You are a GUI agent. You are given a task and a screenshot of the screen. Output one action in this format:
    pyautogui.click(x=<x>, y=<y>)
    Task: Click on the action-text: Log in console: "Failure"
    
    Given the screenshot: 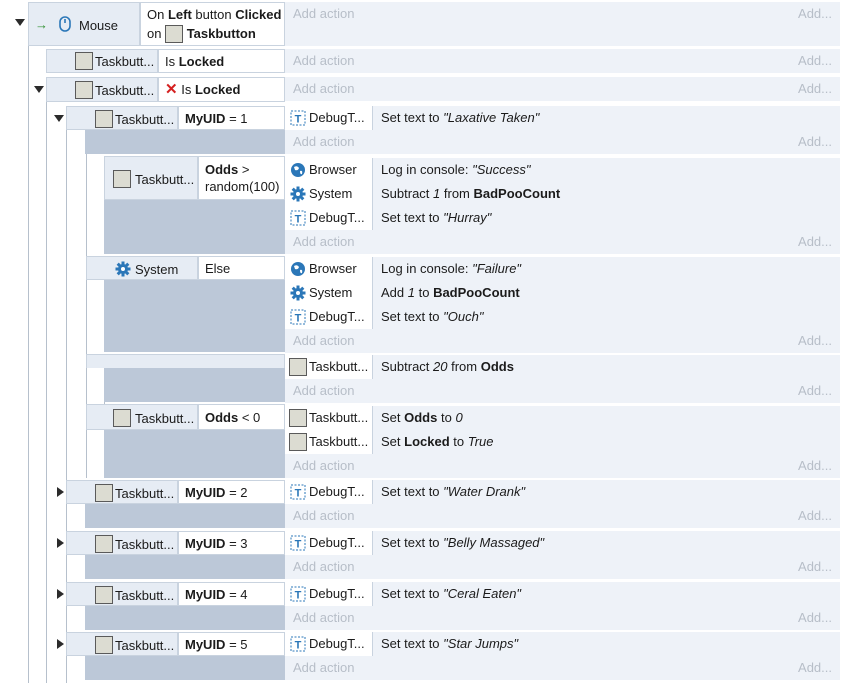 What is the action you would take?
    pyautogui.click(x=451, y=268)
    